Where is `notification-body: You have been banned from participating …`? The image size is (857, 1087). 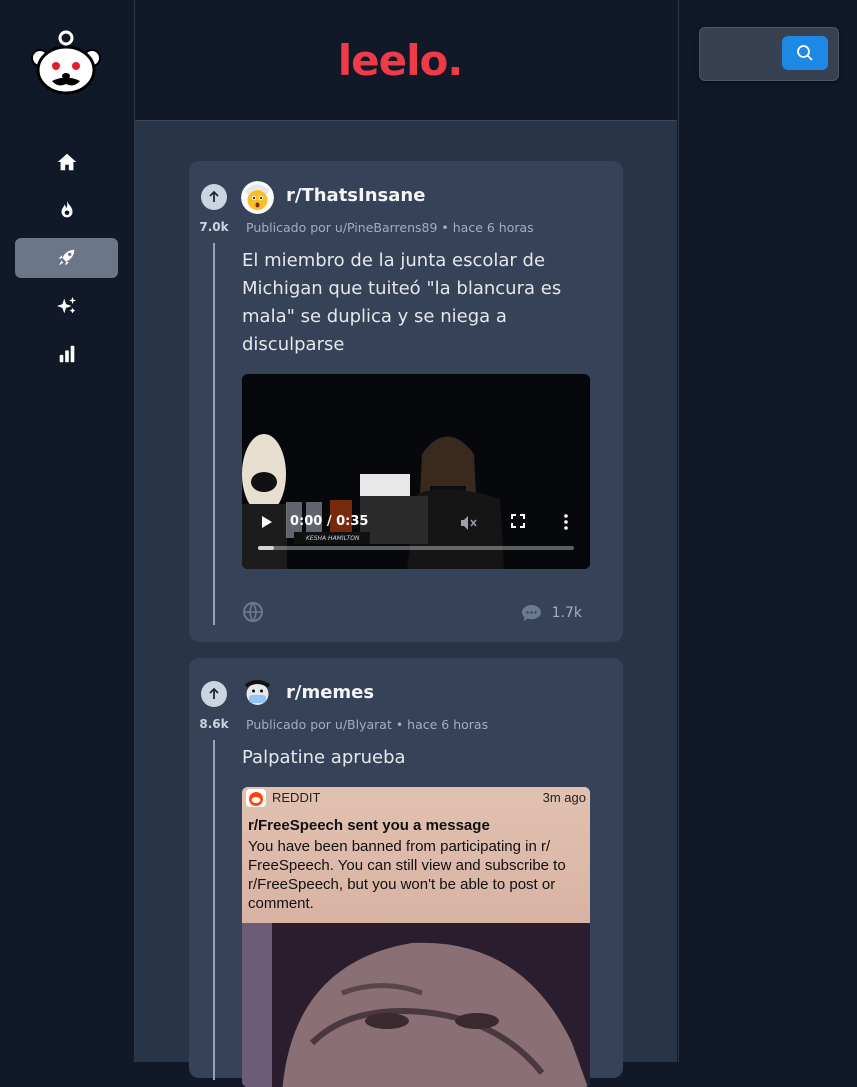 notification-body: You have been banned from participating … is located at coordinates (407, 875).